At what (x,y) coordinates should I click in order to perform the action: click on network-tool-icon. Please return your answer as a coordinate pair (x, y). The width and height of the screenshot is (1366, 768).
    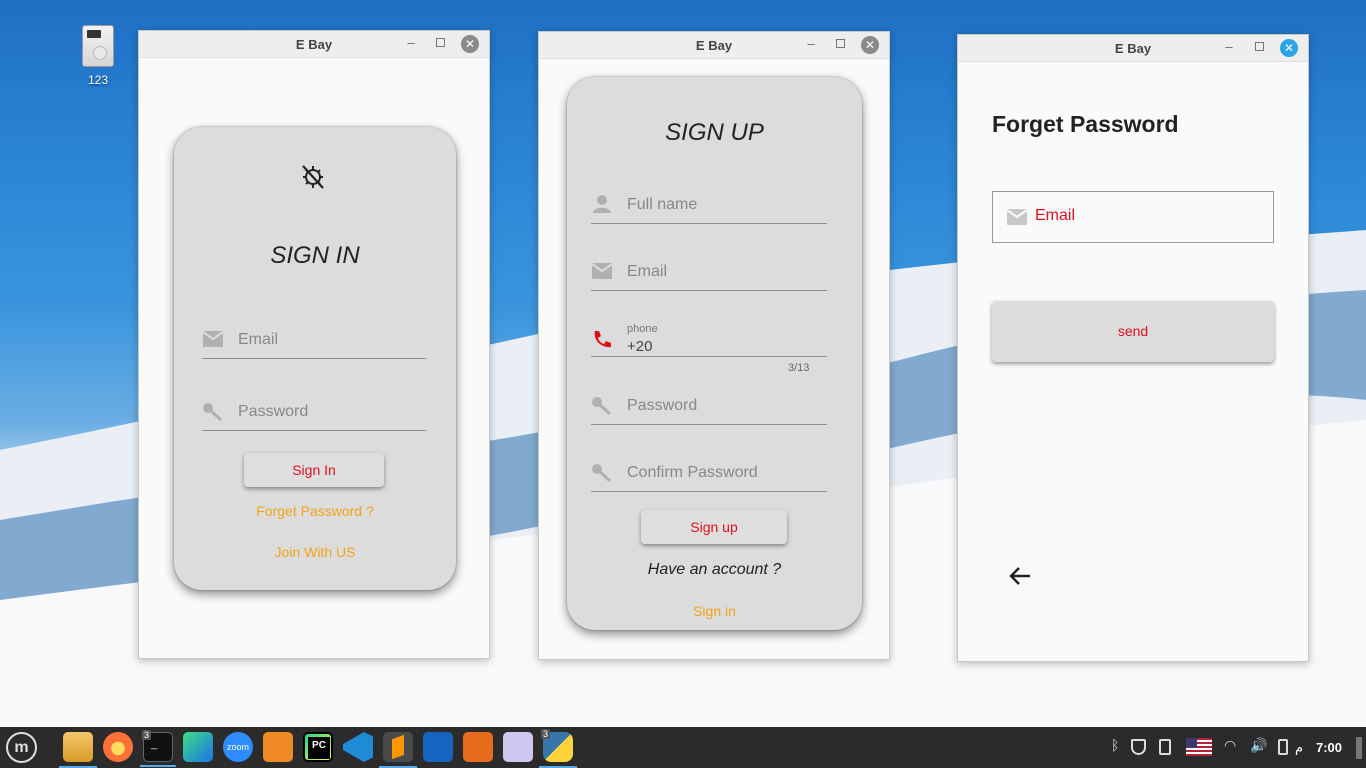
    Looking at the image, I should click on (278, 747).